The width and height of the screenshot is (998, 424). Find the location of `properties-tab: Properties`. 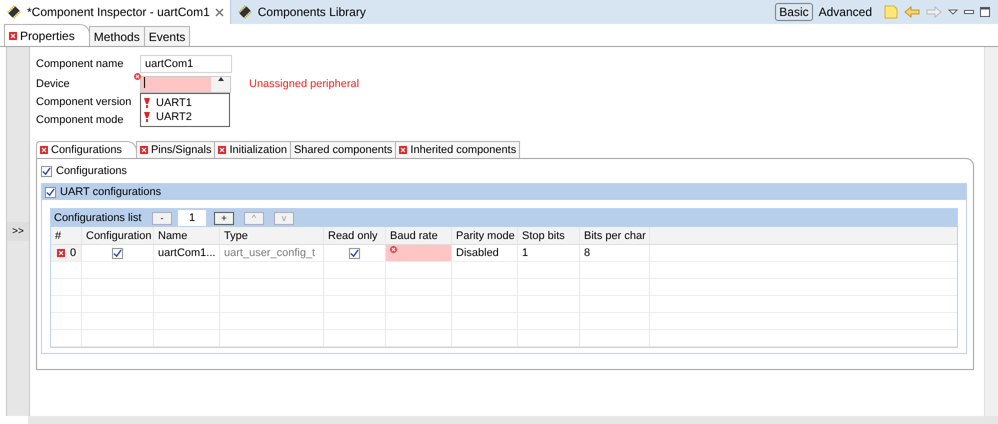

properties-tab: Properties is located at coordinates (47, 35).